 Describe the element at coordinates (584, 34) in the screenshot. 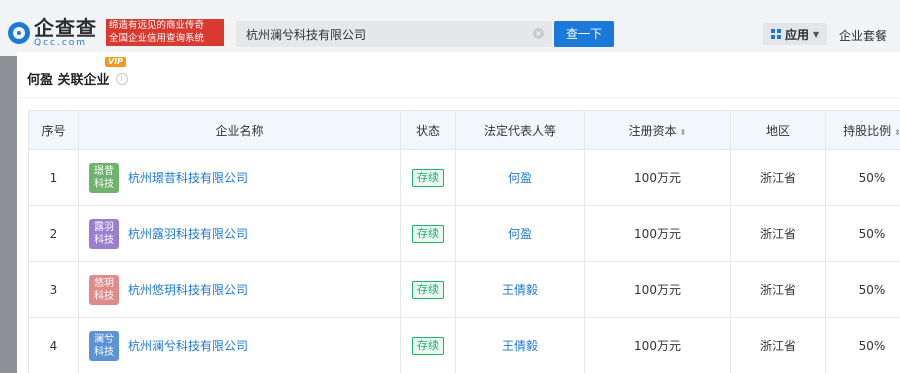

I see `search-button: 查一下` at that location.